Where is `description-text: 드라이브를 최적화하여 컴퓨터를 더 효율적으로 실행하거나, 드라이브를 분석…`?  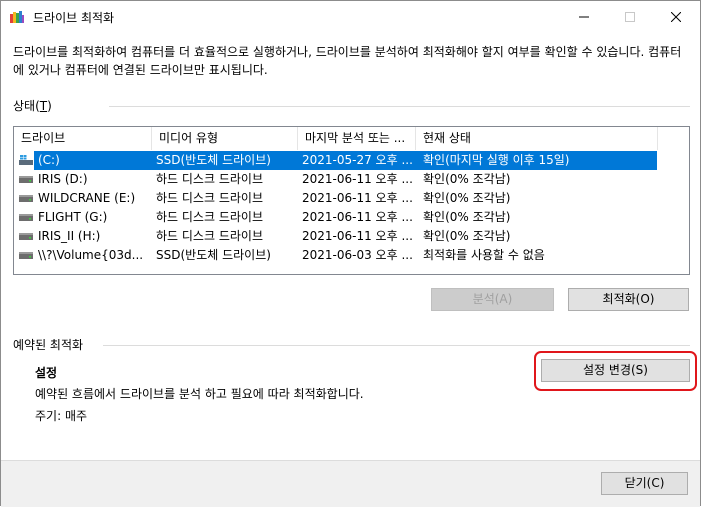 description-text: 드라이브를 최적화하여 컴퓨터를 더 효율적으로 실행하거나, 드라이브를 분석… is located at coordinates (347, 61).